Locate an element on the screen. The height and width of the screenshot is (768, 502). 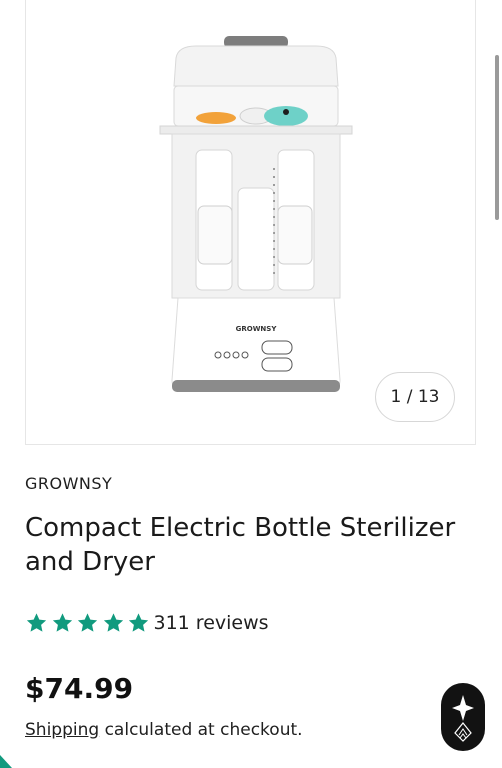
floating-action-button is located at coordinates (463, 717).